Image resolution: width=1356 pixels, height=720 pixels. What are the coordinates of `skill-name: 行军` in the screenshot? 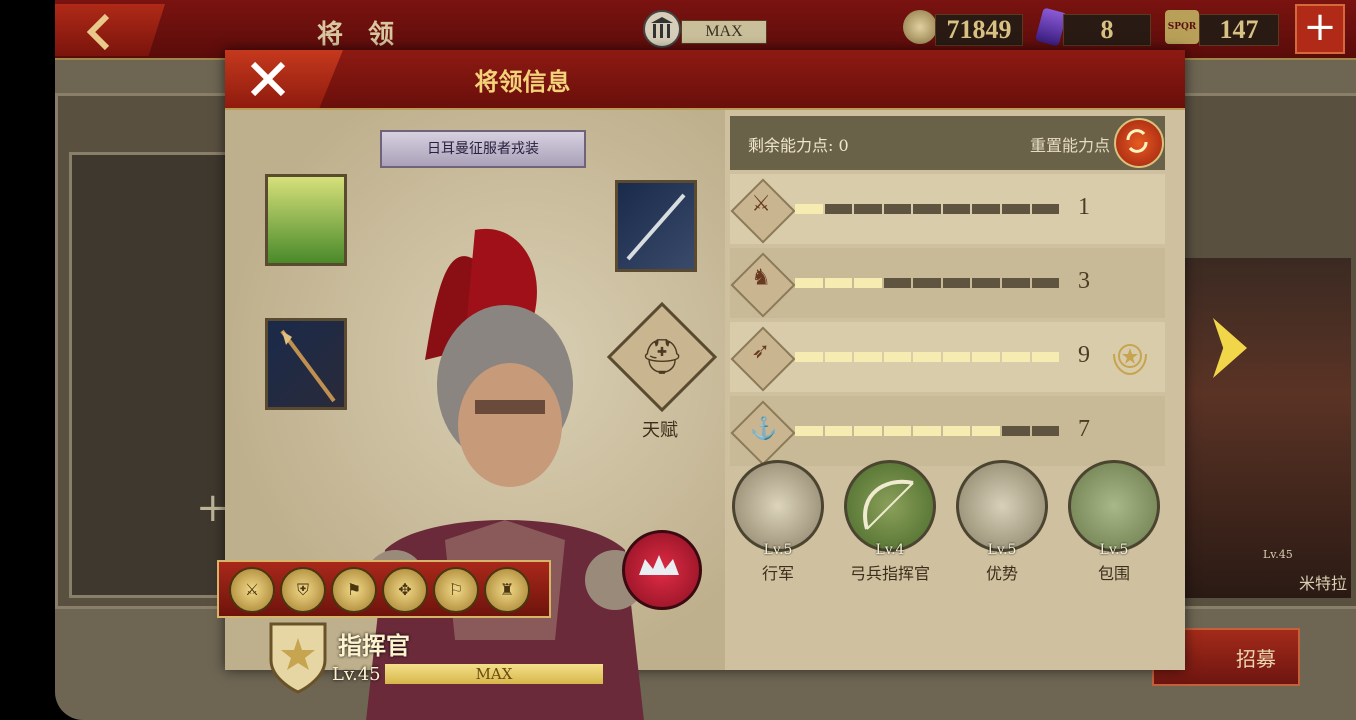 It's located at (777, 573).